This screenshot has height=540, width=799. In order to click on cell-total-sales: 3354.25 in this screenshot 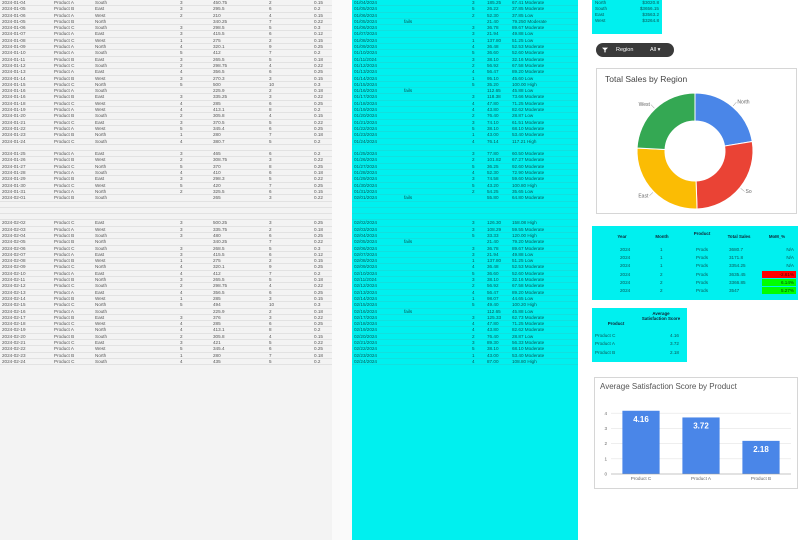, I will do `click(737, 265)`.